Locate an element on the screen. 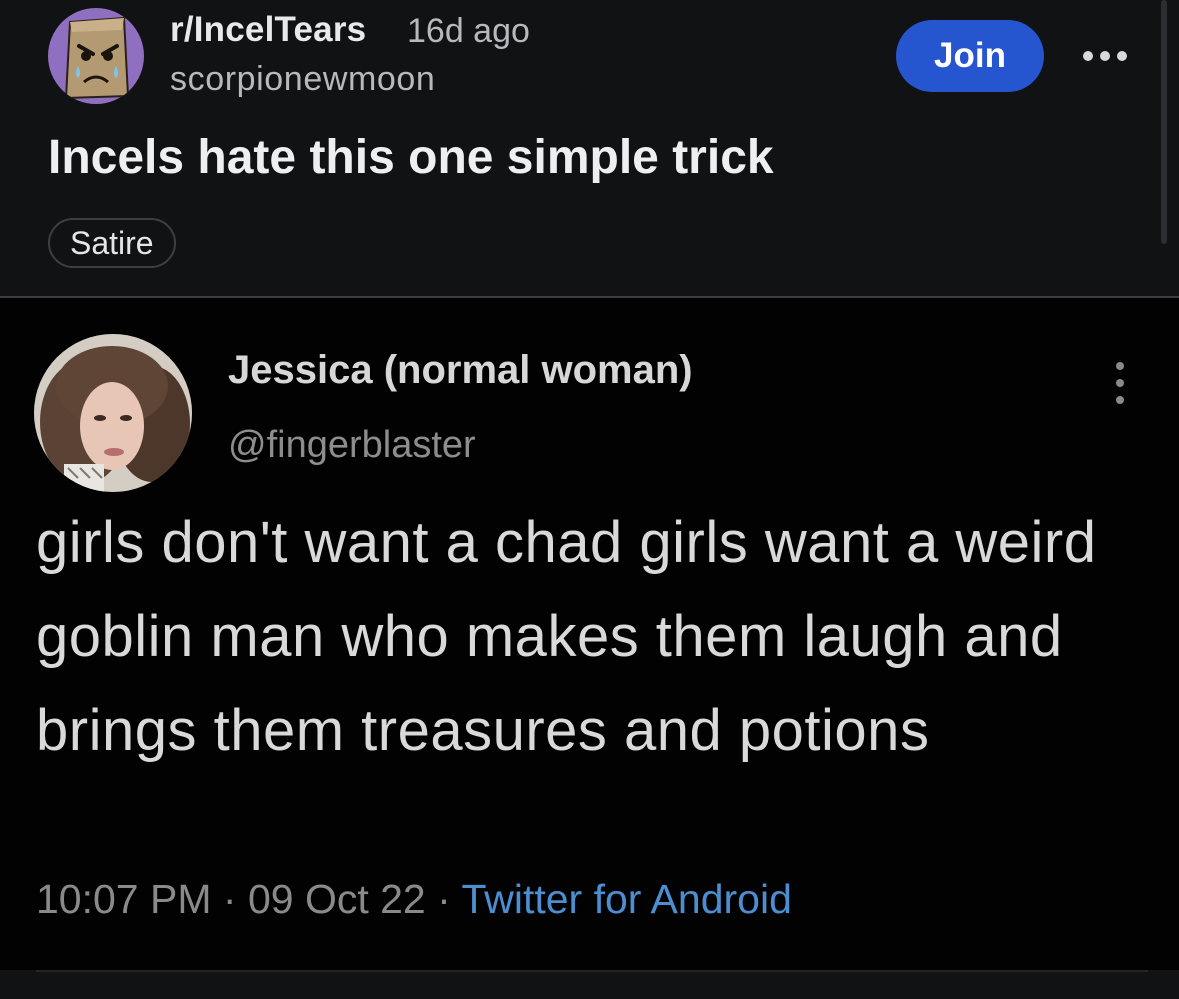 The image size is (1179, 999). tweet-avatar is located at coordinates (113, 413).